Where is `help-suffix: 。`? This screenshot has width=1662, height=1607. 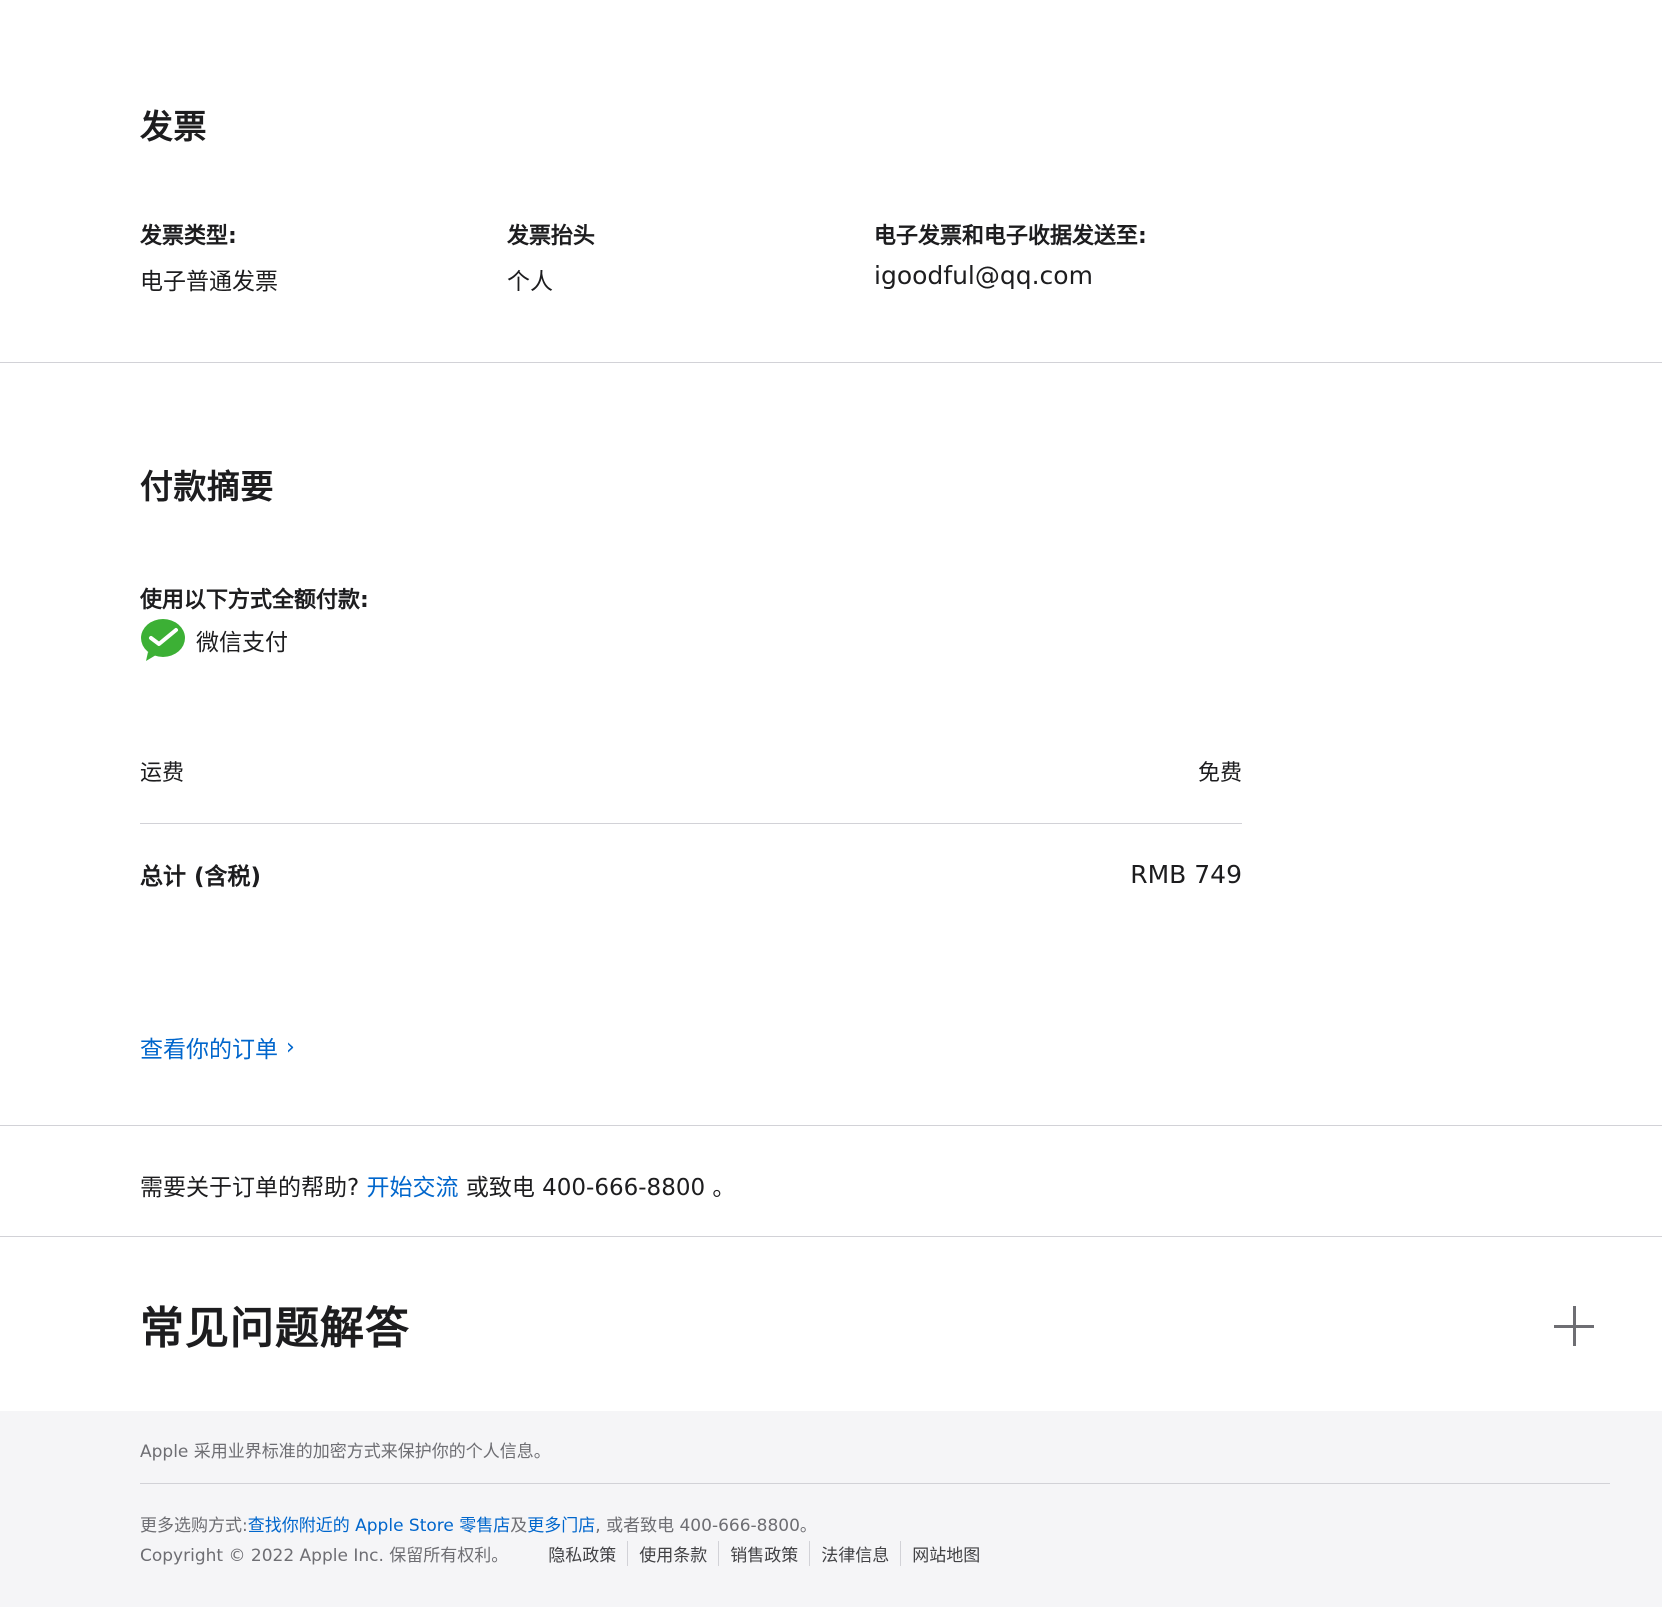 help-suffix: 。 is located at coordinates (724, 1188).